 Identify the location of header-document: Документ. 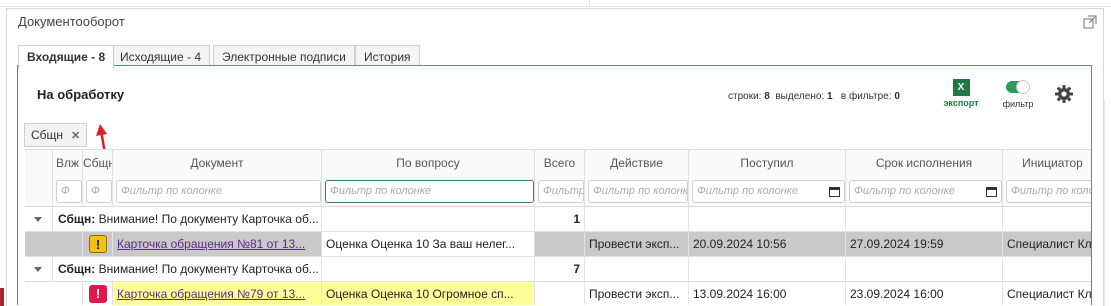
(217, 163).